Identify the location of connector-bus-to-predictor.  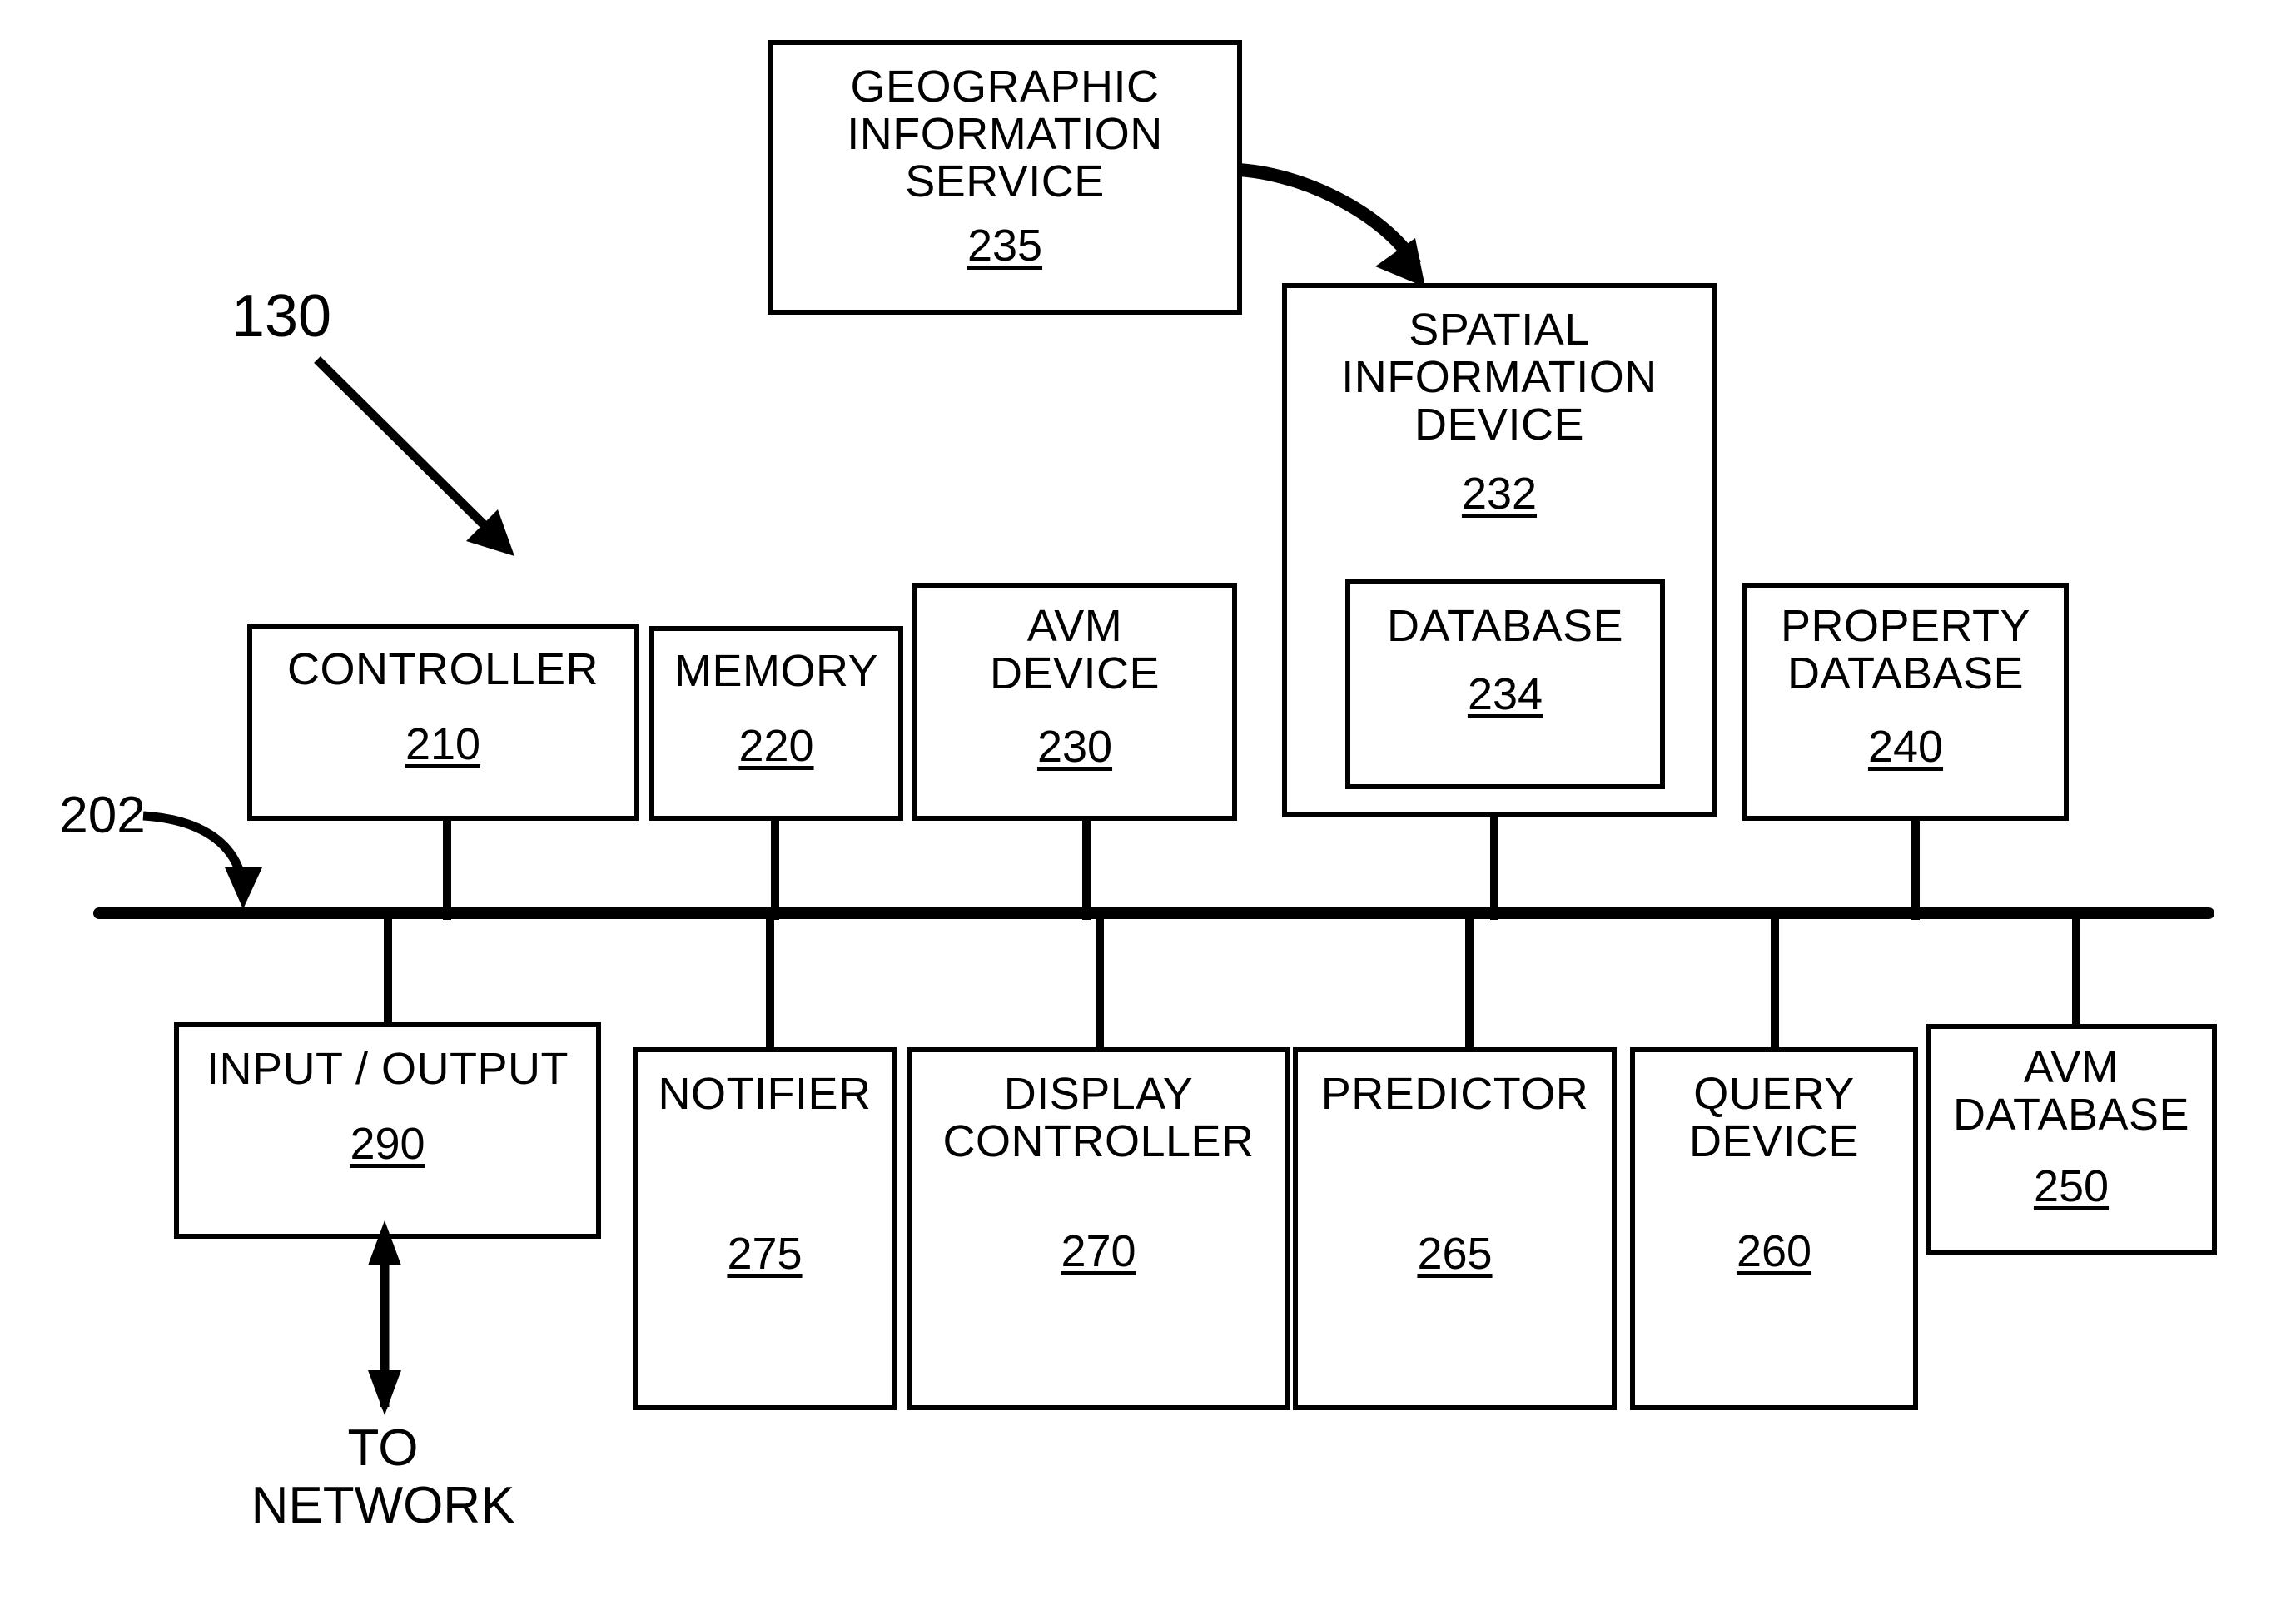
(1469, 982).